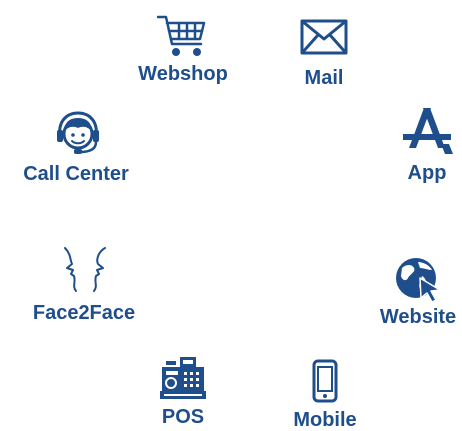  I want to click on face2face-label: Face2Face, so click(84, 313).